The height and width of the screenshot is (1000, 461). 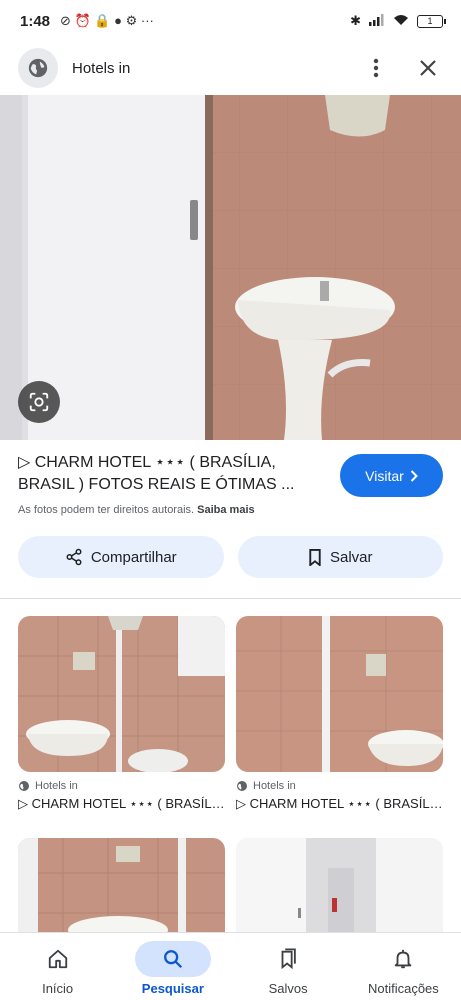 What do you see at coordinates (288, 988) in the screenshot?
I see `nav-saved-label: Salvos` at bounding box center [288, 988].